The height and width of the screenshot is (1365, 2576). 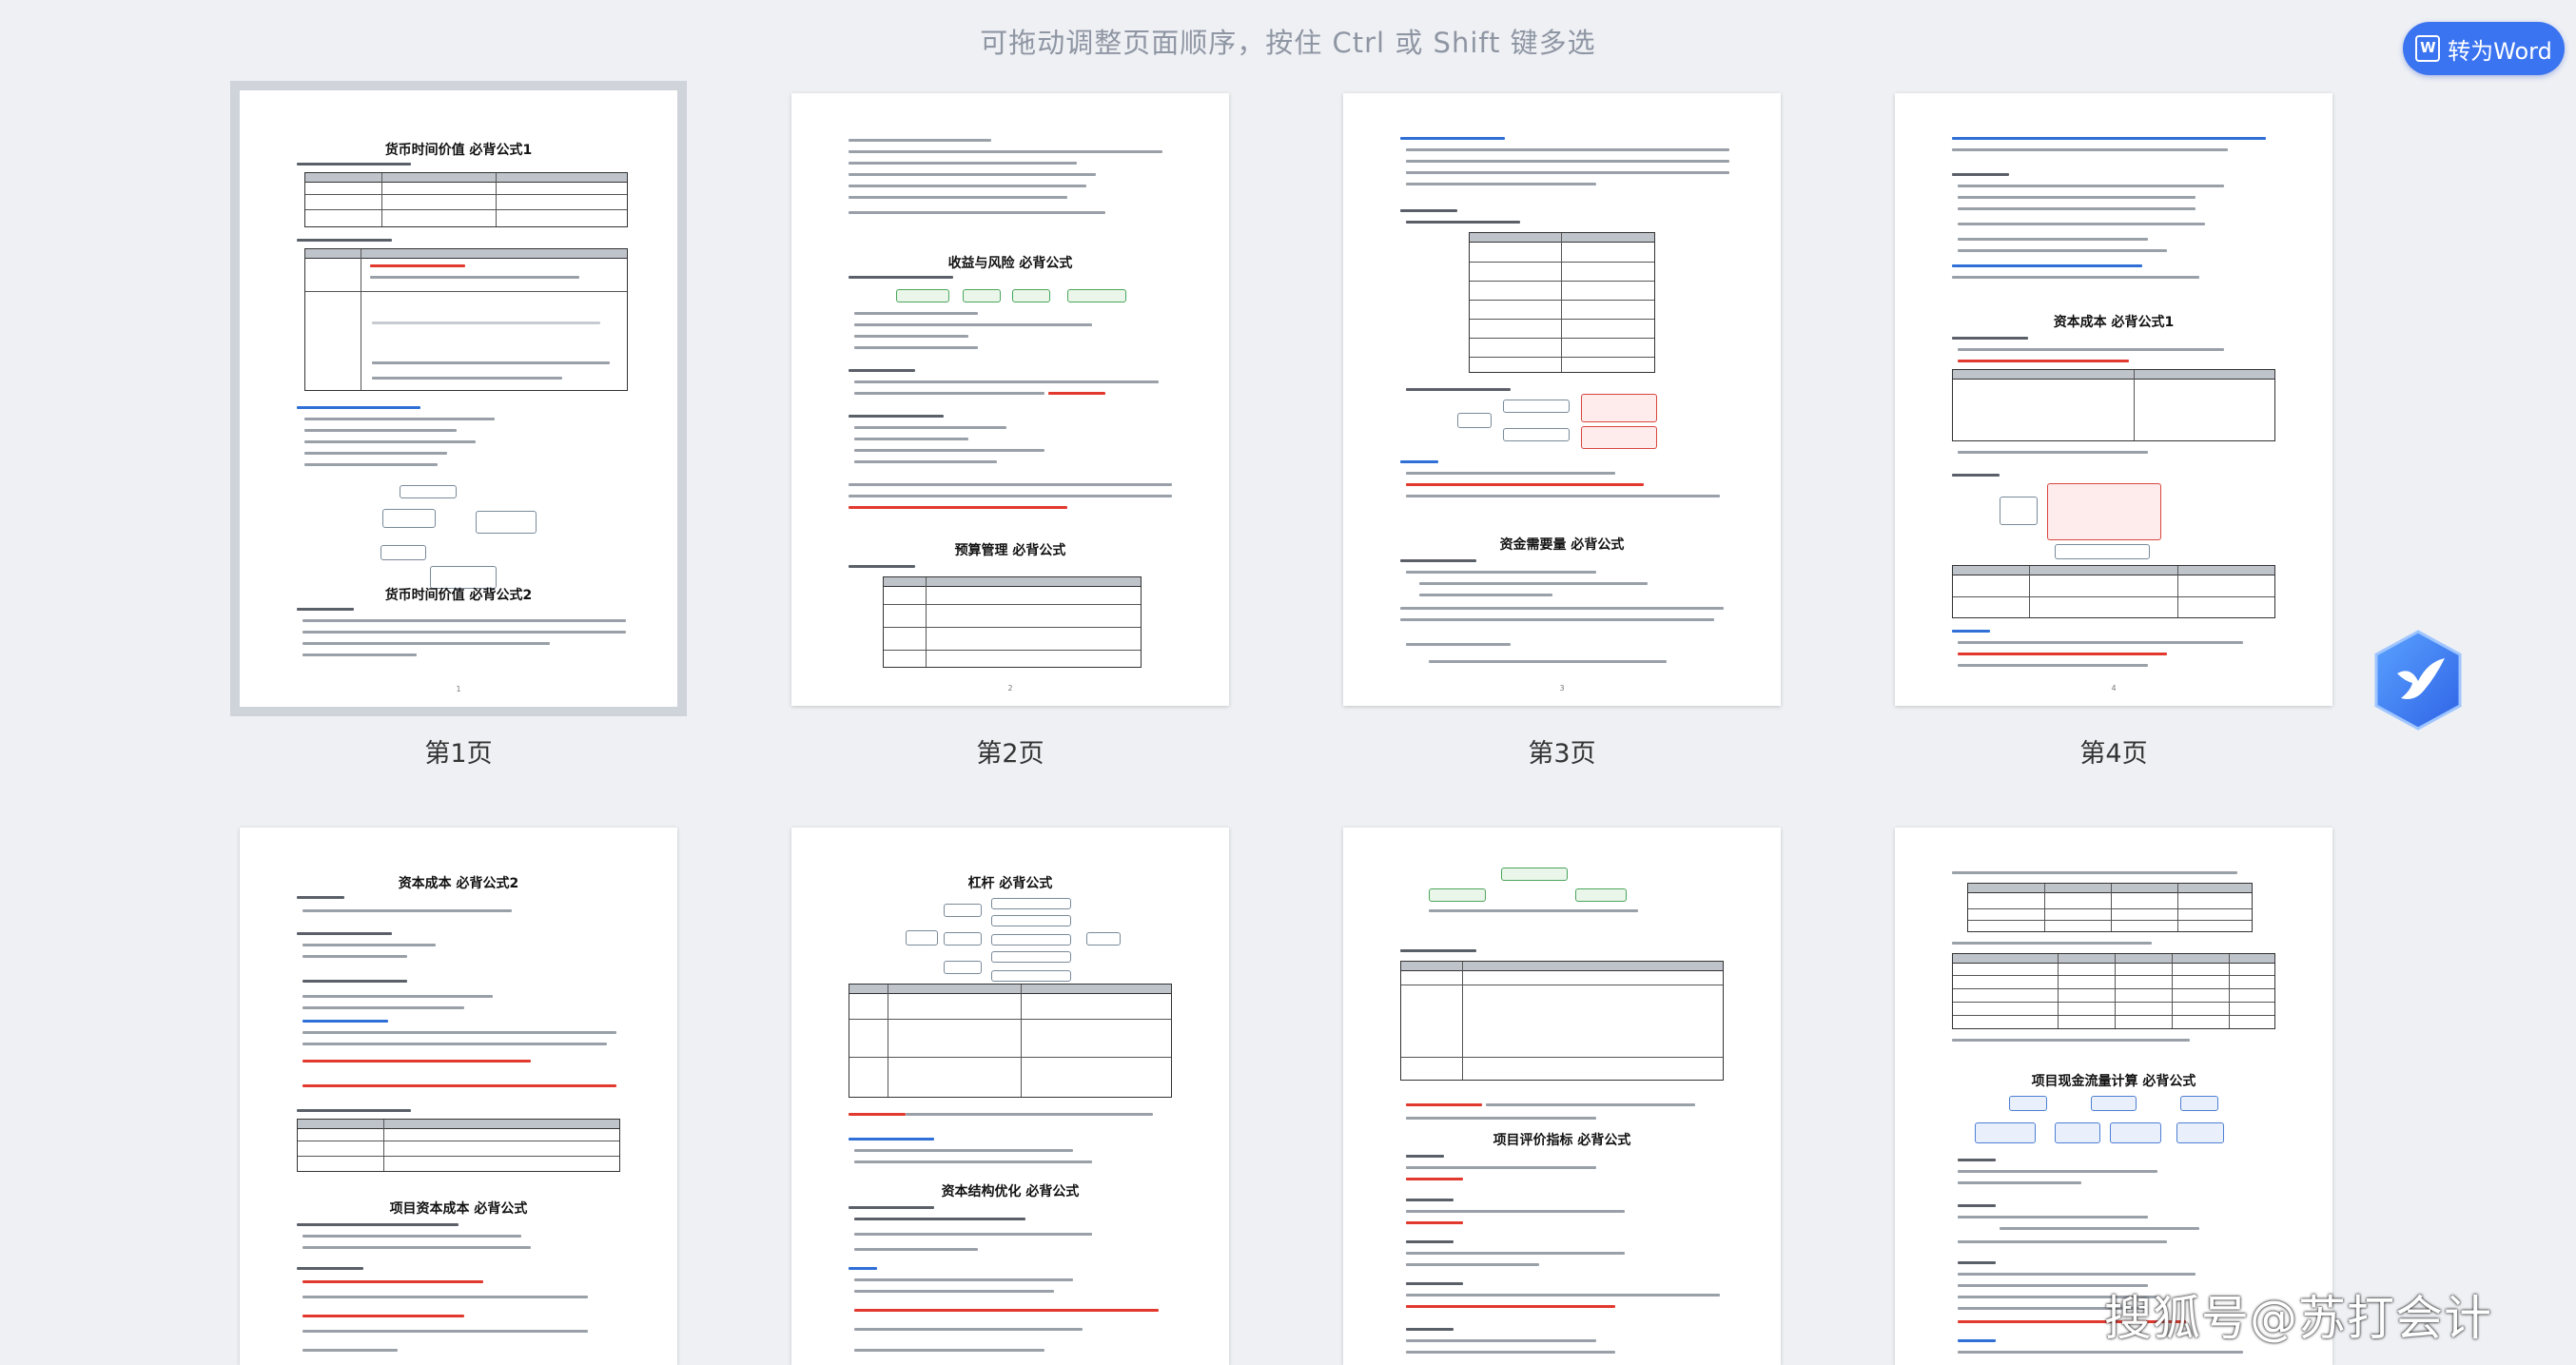 What do you see at coordinates (458, 754) in the screenshot?
I see `page-1-label: 第1页` at bounding box center [458, 754].